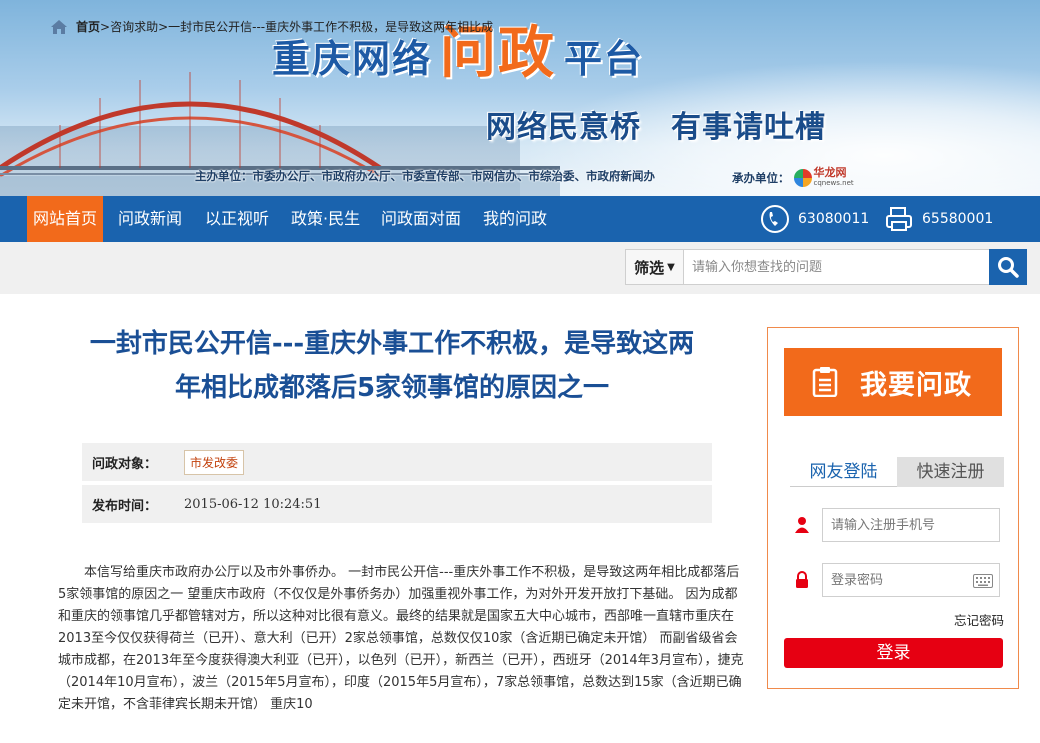 The height and width of the screenshot is (743, 1040). Describe the element at coordinates (893, 525) in the screenshot. I see `phone-input` at that location.